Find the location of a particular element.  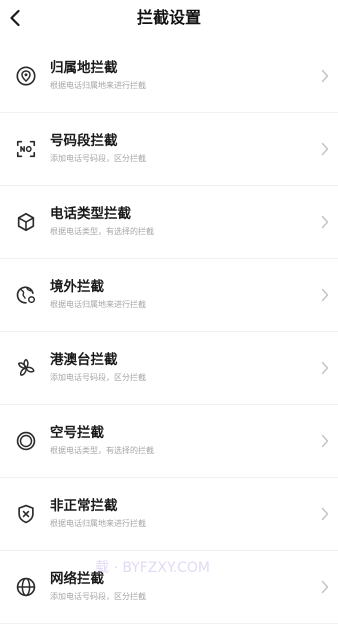

item-title: 电话类型拦截 is located at coordinates (90, 214).